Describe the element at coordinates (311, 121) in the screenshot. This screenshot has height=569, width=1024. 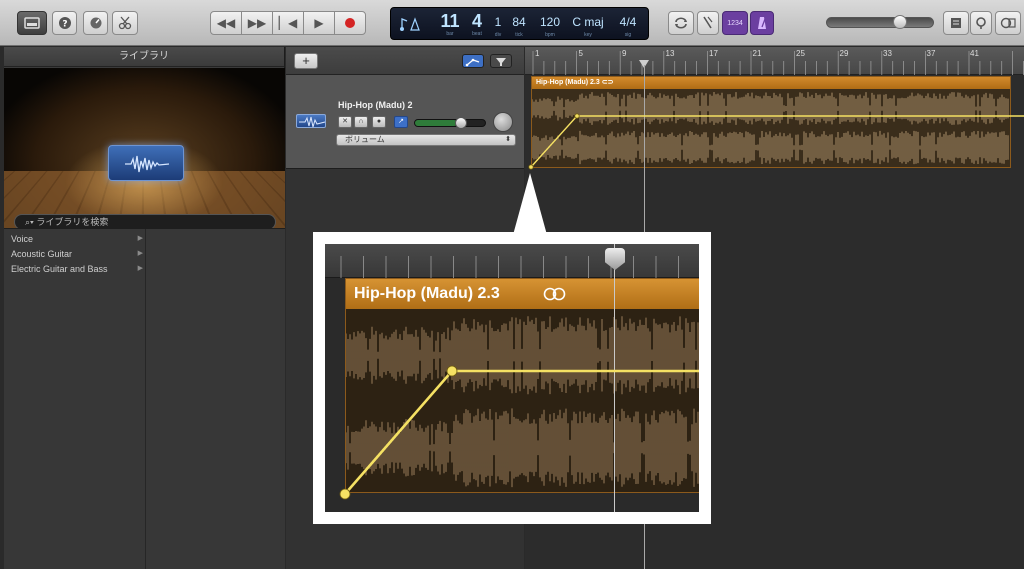
I see `track-waveform-icon` at that location.